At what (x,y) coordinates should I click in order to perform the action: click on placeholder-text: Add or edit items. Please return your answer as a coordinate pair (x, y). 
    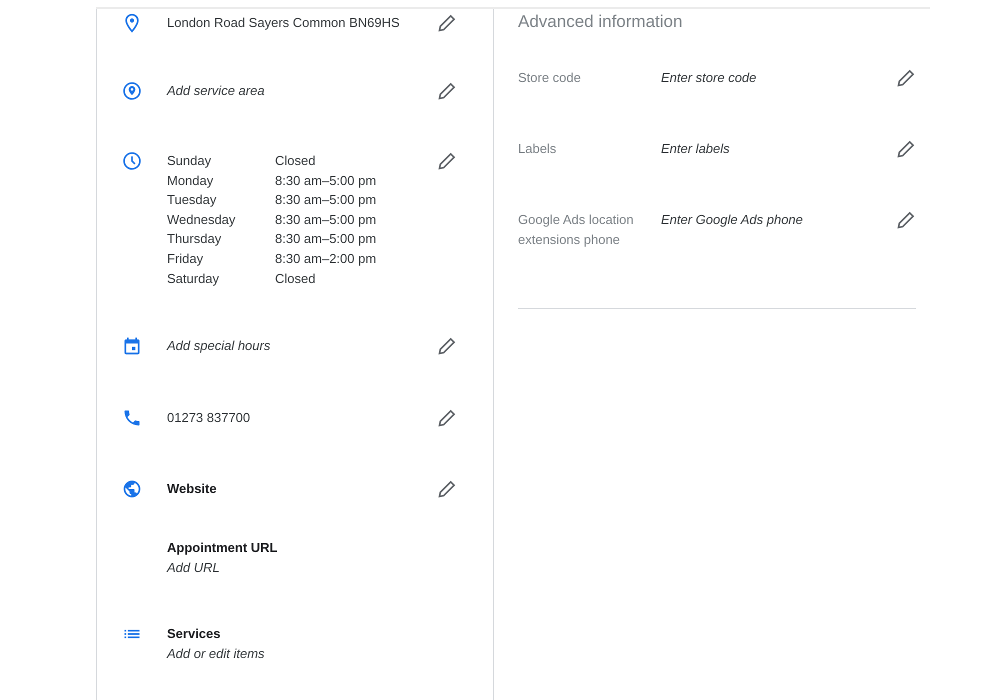
    Looking at the image, I should click on (300, 654).